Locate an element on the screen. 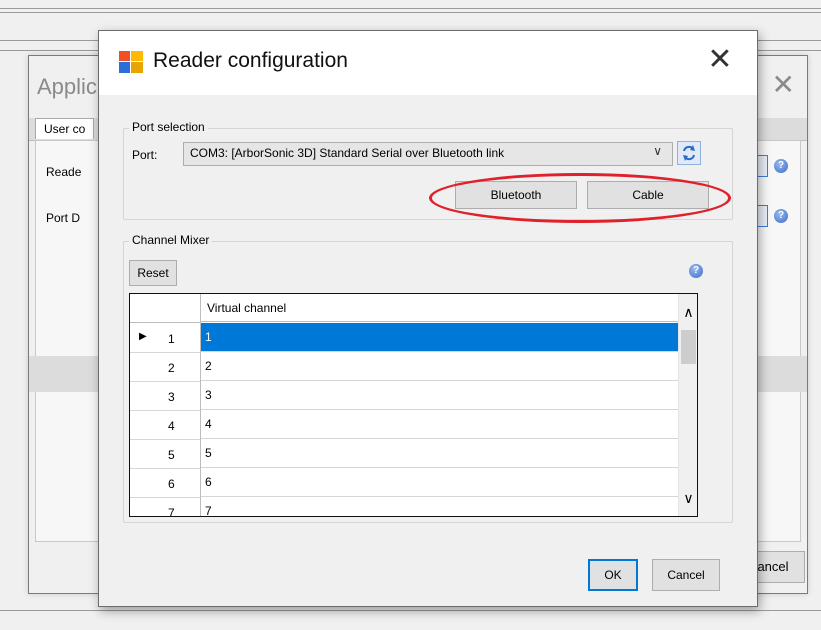  virtual-channel-cell: 4 is located at coordinates (439, 424).